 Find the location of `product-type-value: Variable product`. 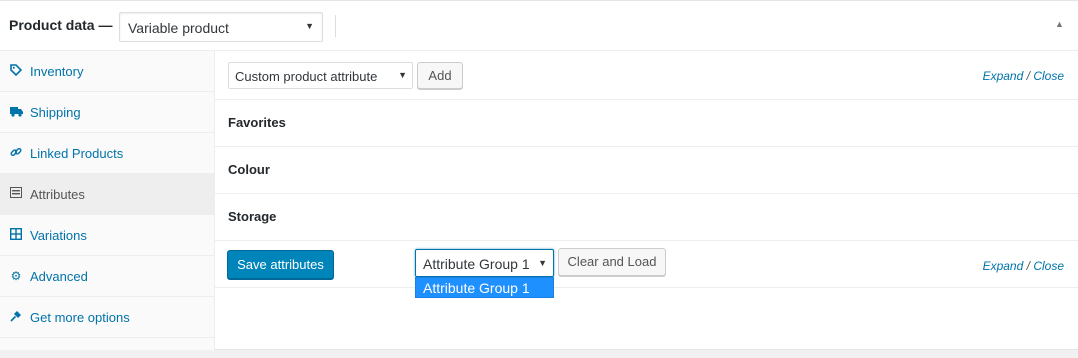

product-type-value: Variable product is located at coordinates (178, 28).